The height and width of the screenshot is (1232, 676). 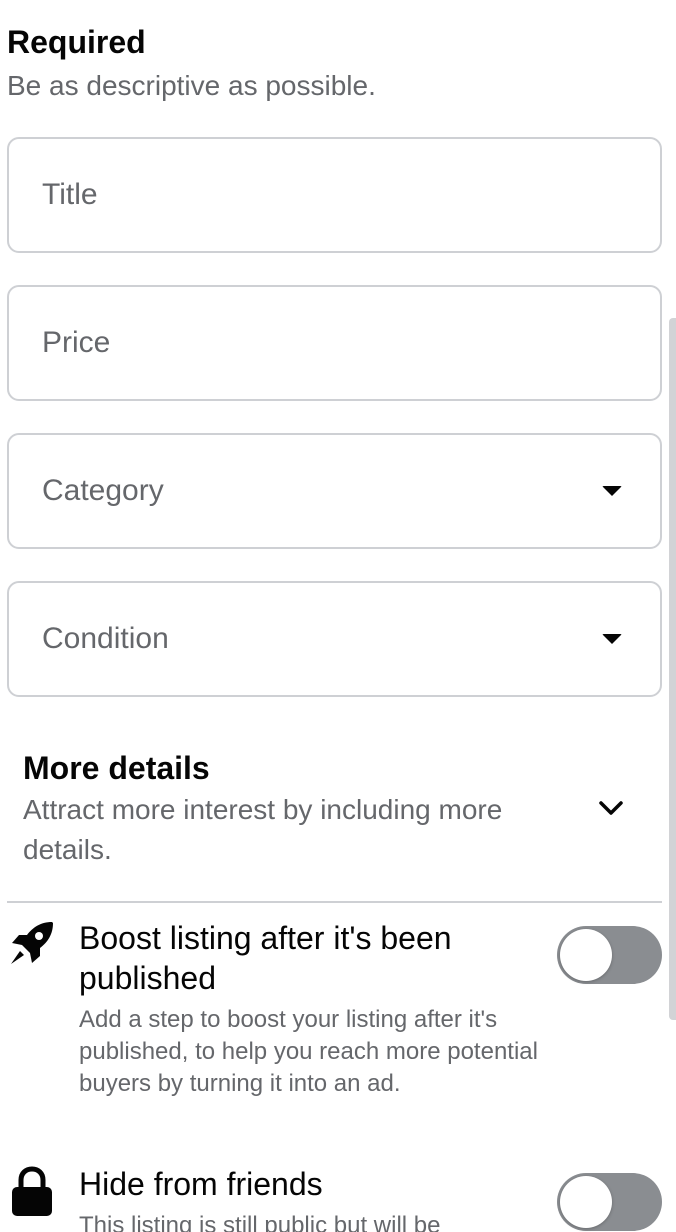 I want to click on hide-from-friends-toggle, so click(x=609, y=1202).